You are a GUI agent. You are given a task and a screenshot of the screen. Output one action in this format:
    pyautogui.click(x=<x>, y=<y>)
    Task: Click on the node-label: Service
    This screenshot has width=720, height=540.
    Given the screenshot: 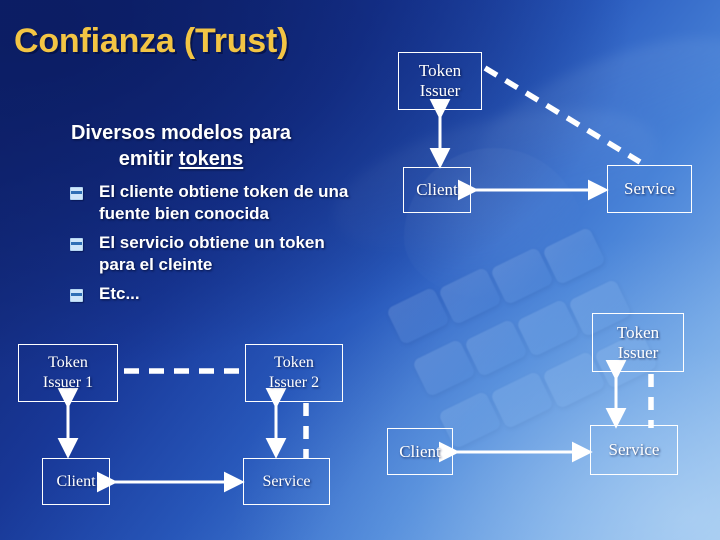 What is the action you would take?
    pyautogui.click(x=634, y=449)
    